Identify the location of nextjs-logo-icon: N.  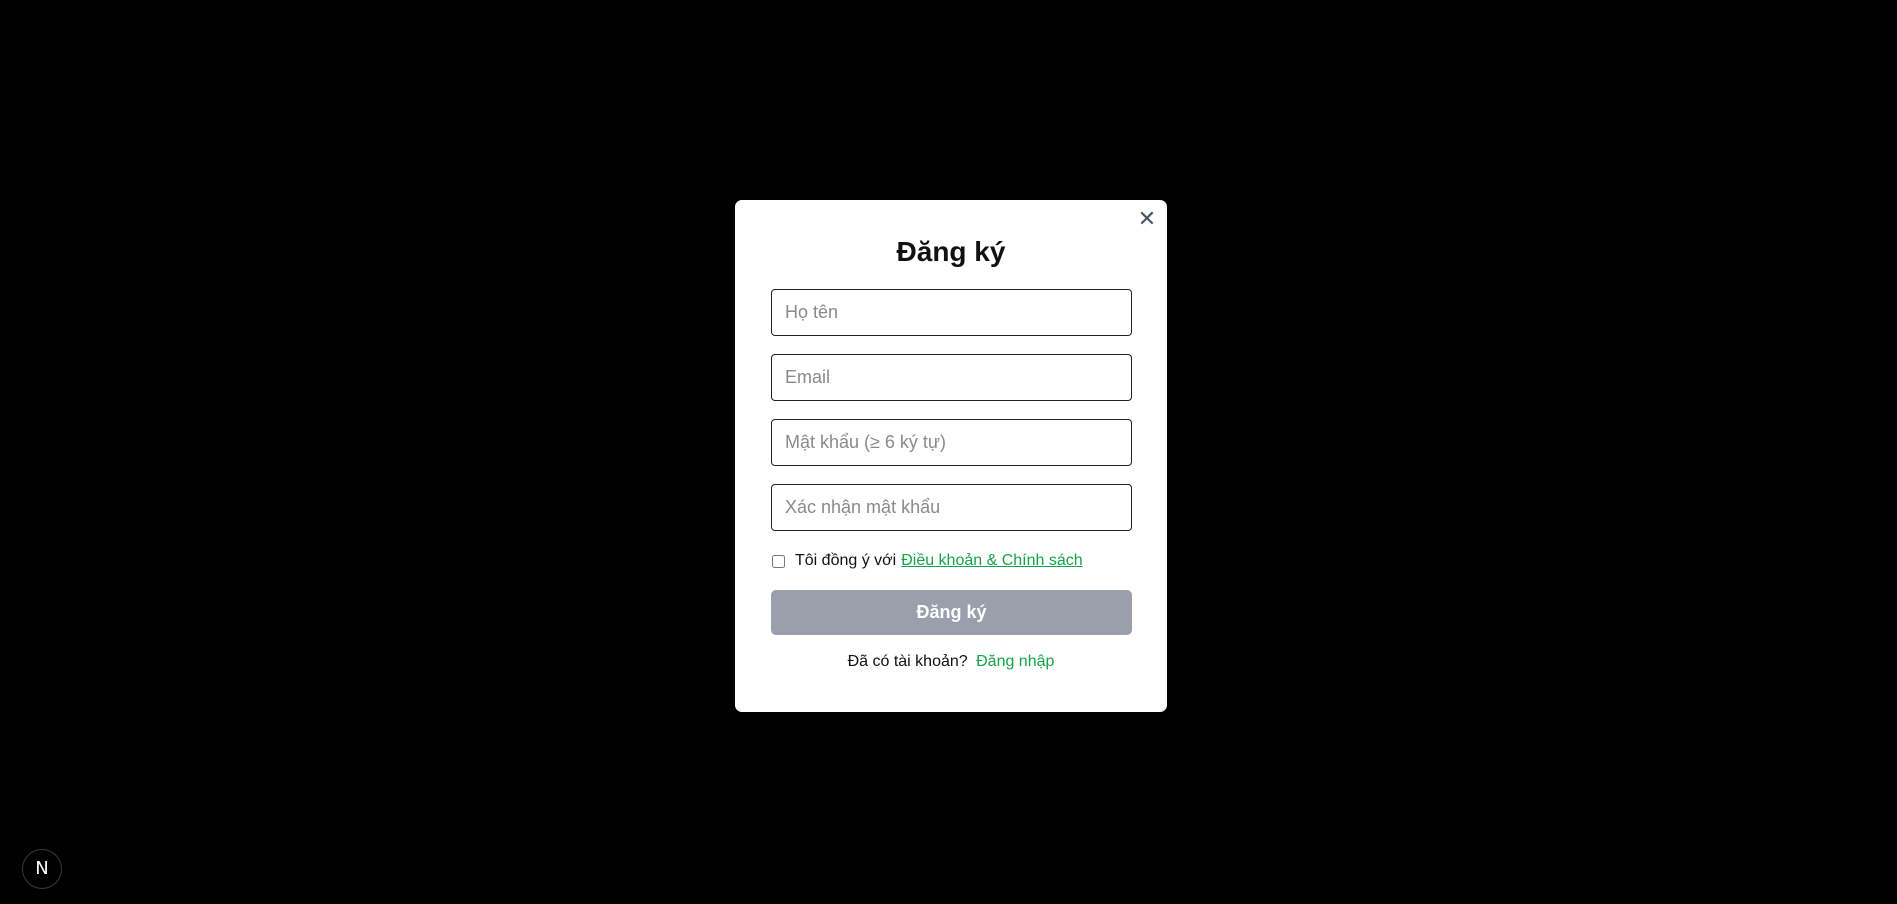
(42, 868).